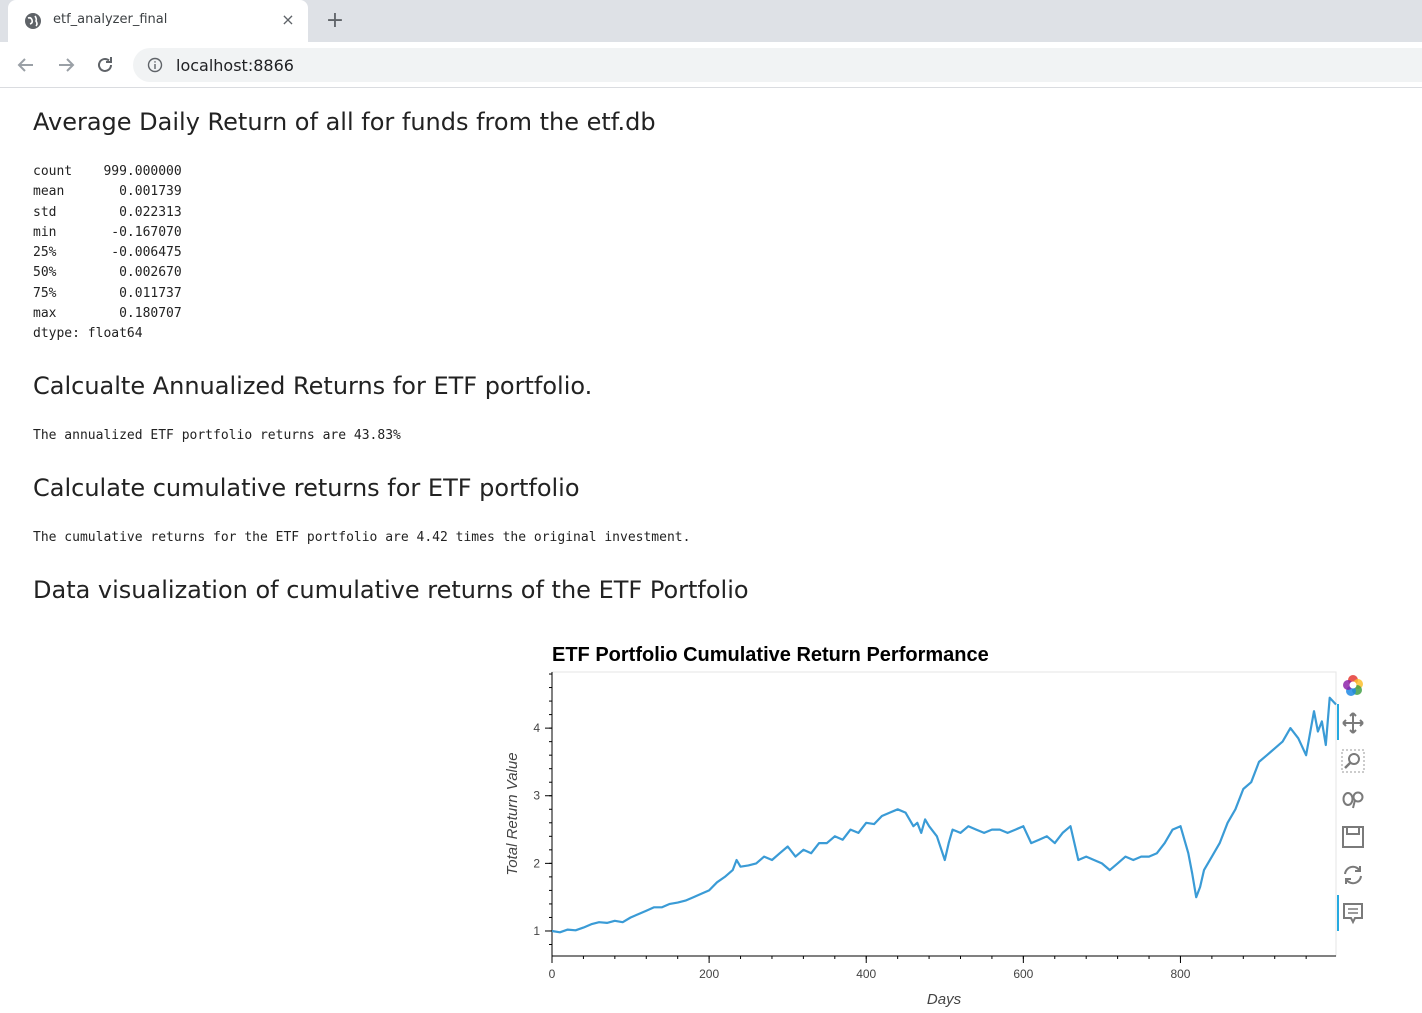 This screenshot has width=1422, height=1013. What do you see at coordinates (1023, 974) in the screenshot?
I see `x-tick-label: 600` at bounding box center [1023, 974].